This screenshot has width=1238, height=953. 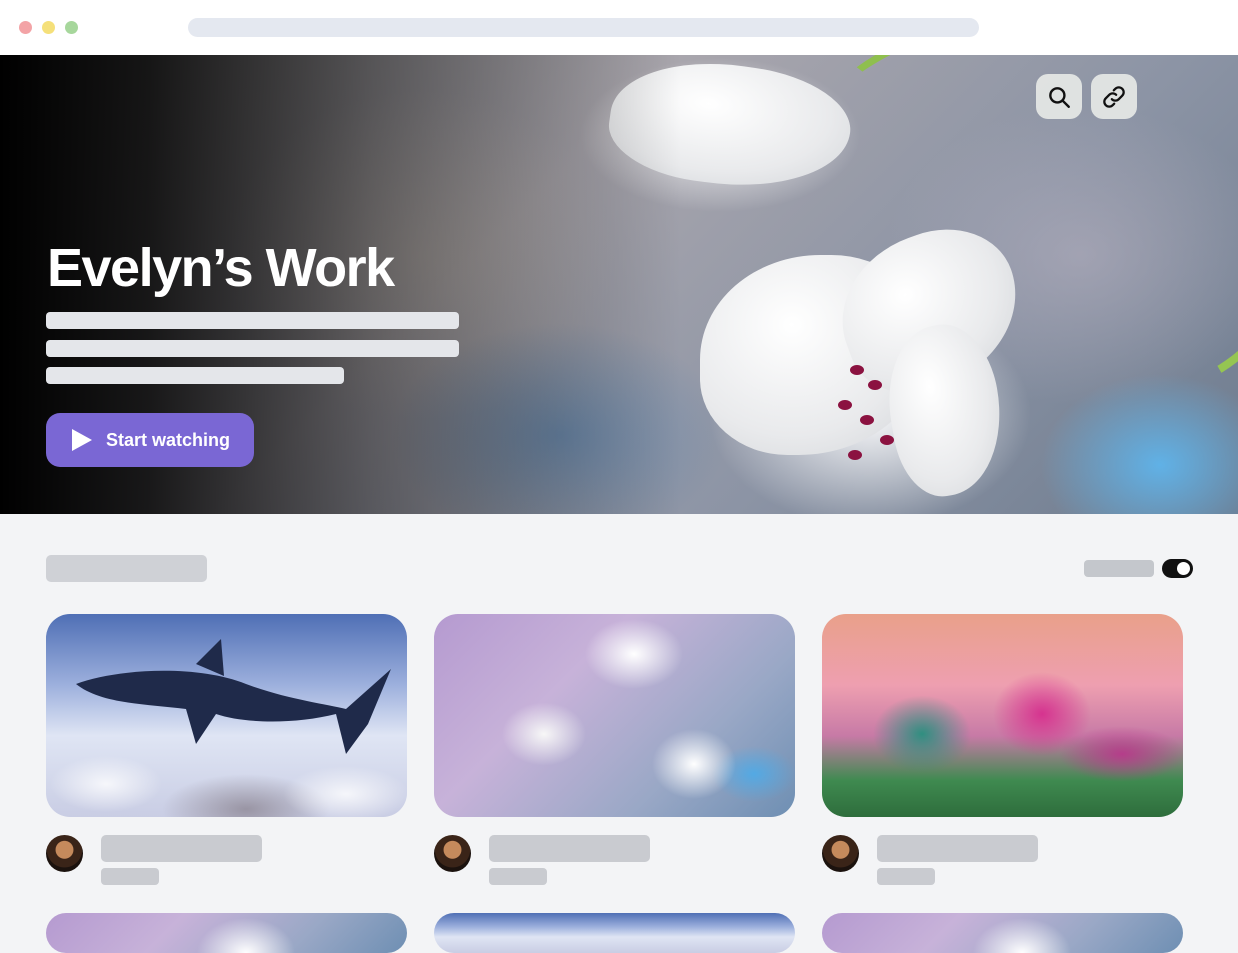 I want to click on browser-chrome, so click(x=619, y=27).